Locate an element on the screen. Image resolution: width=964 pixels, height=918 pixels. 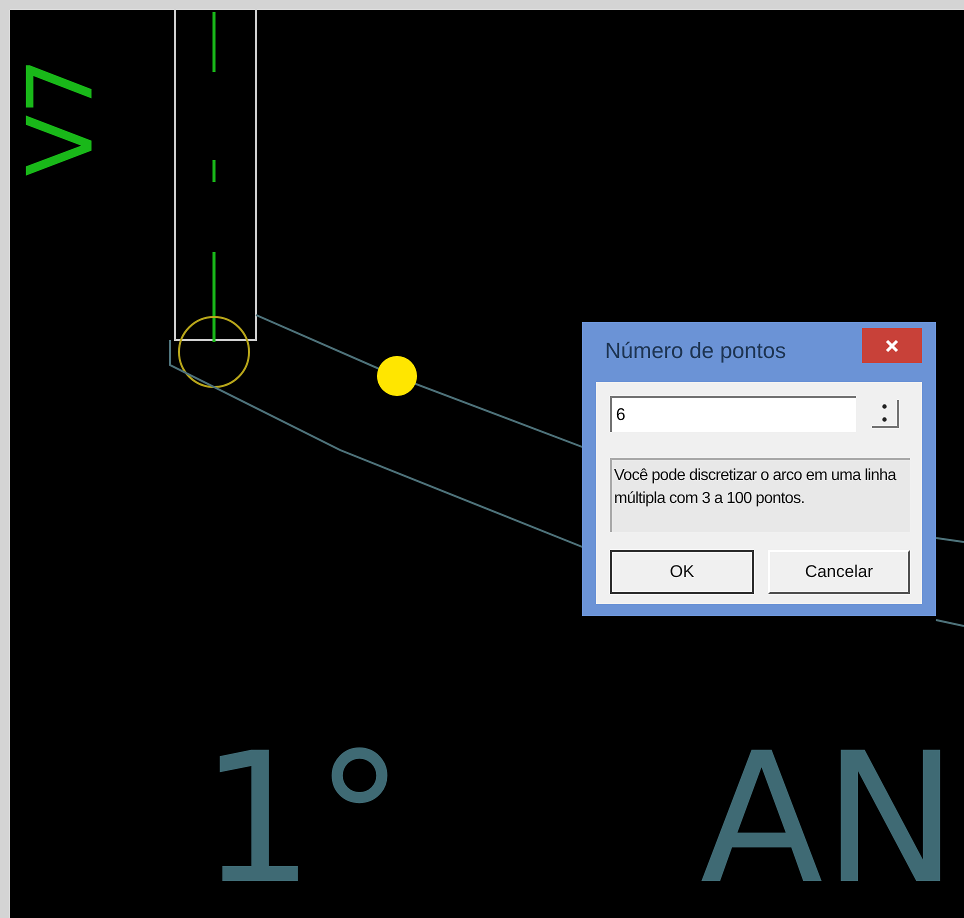
up-dot-icon is located at coordinates (884, 406).